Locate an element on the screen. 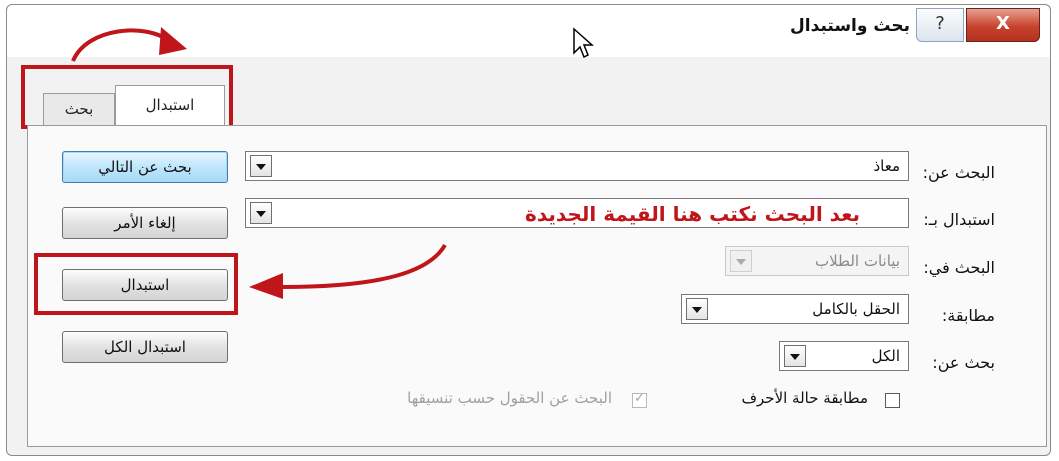 This screenshot has width=1059, height=461. look-in-value: بيانات الطلاب is located at coordinates (857, 261).